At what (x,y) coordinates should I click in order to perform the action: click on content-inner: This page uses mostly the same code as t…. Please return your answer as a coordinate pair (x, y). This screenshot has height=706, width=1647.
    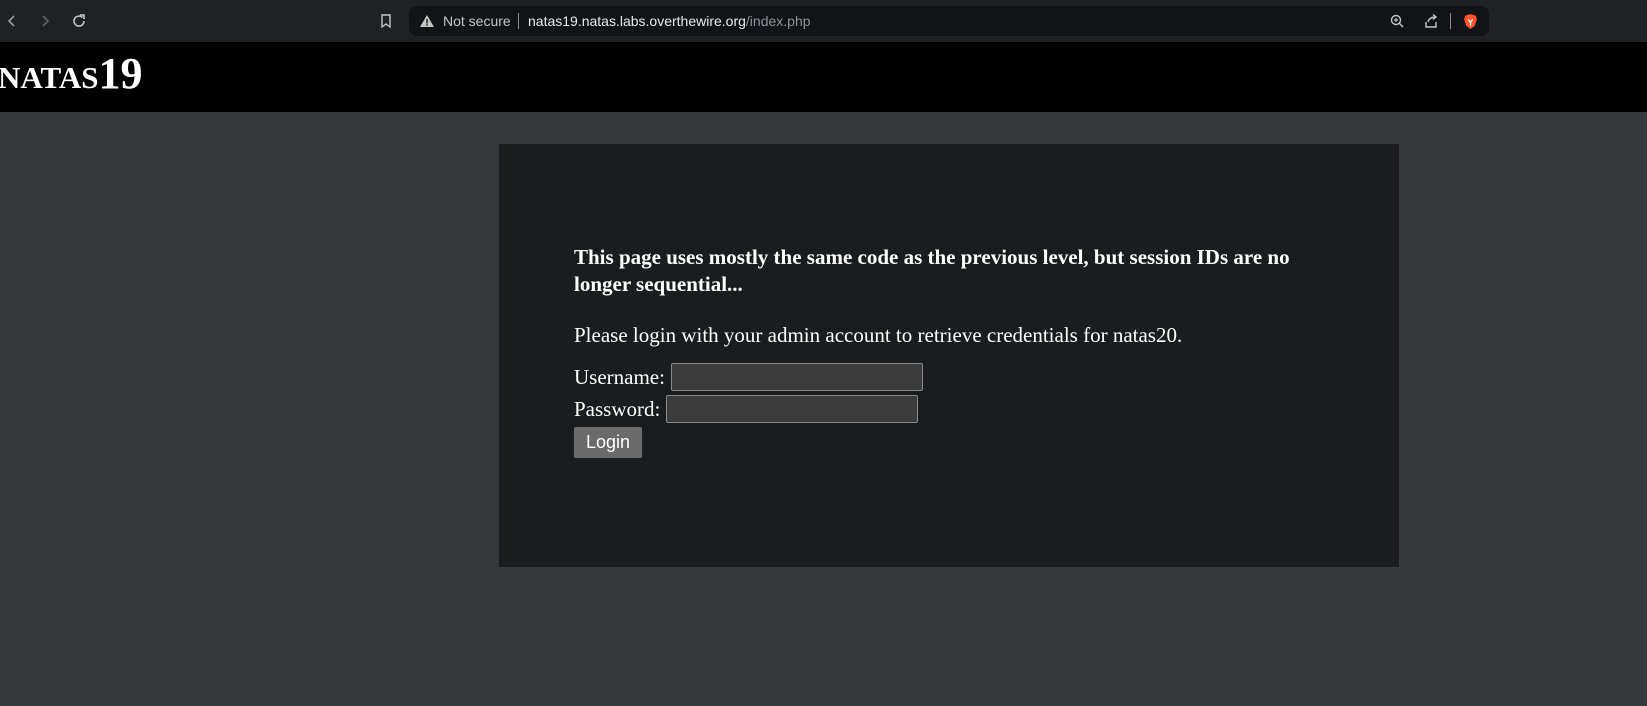
    Looking at the image, I should click on (954, 351).